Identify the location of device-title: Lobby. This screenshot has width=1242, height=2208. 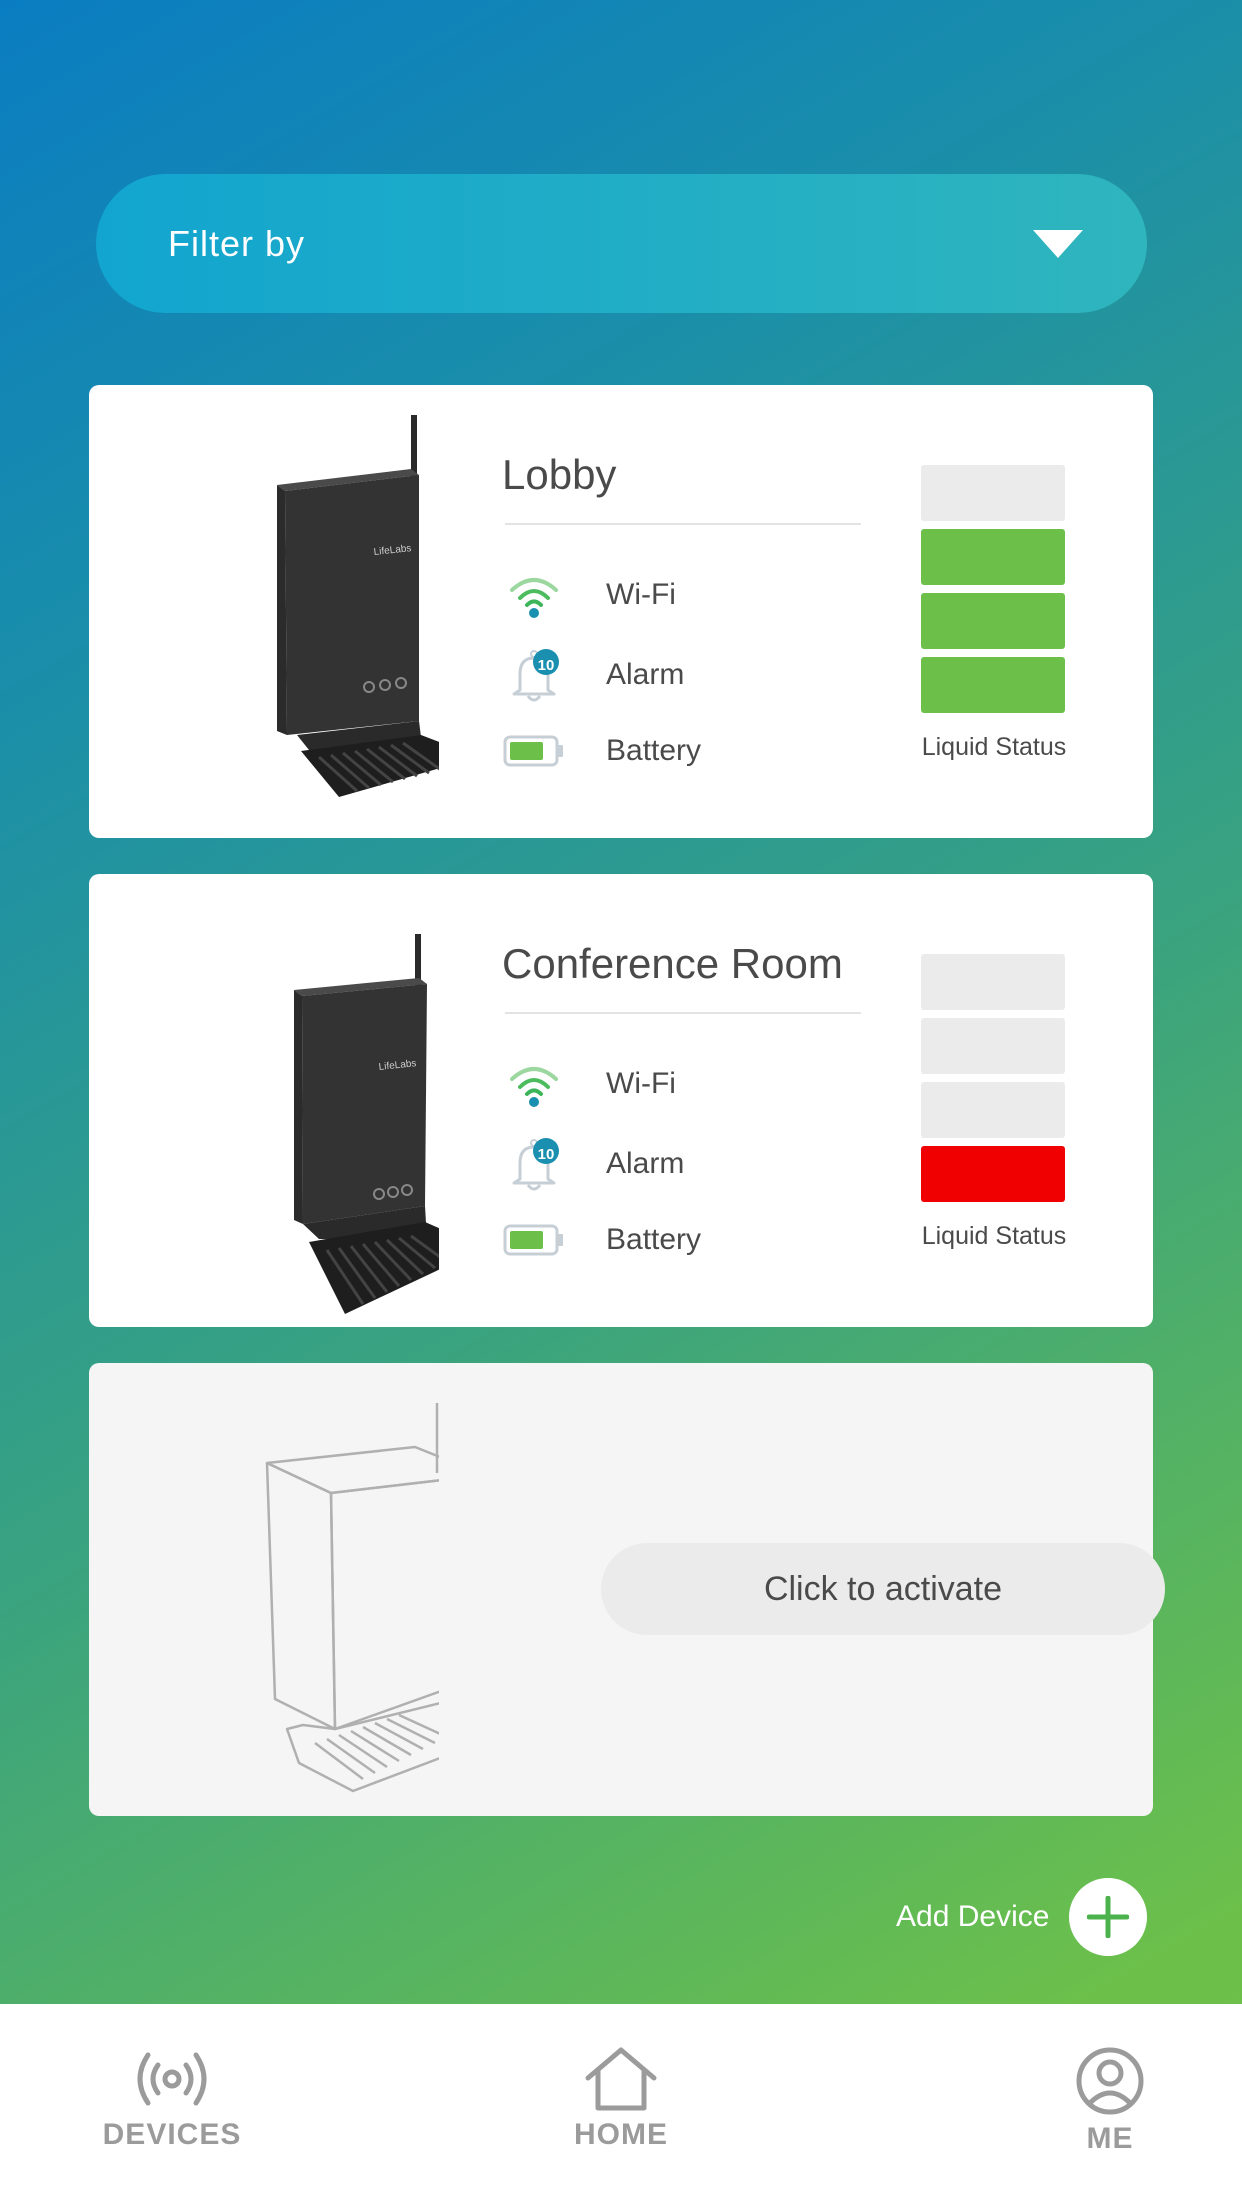
(559, 474).